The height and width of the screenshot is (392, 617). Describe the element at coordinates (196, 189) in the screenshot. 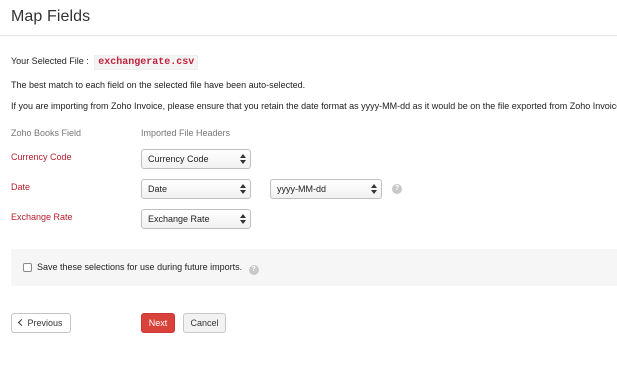

I see `date-select: Date` at that location.